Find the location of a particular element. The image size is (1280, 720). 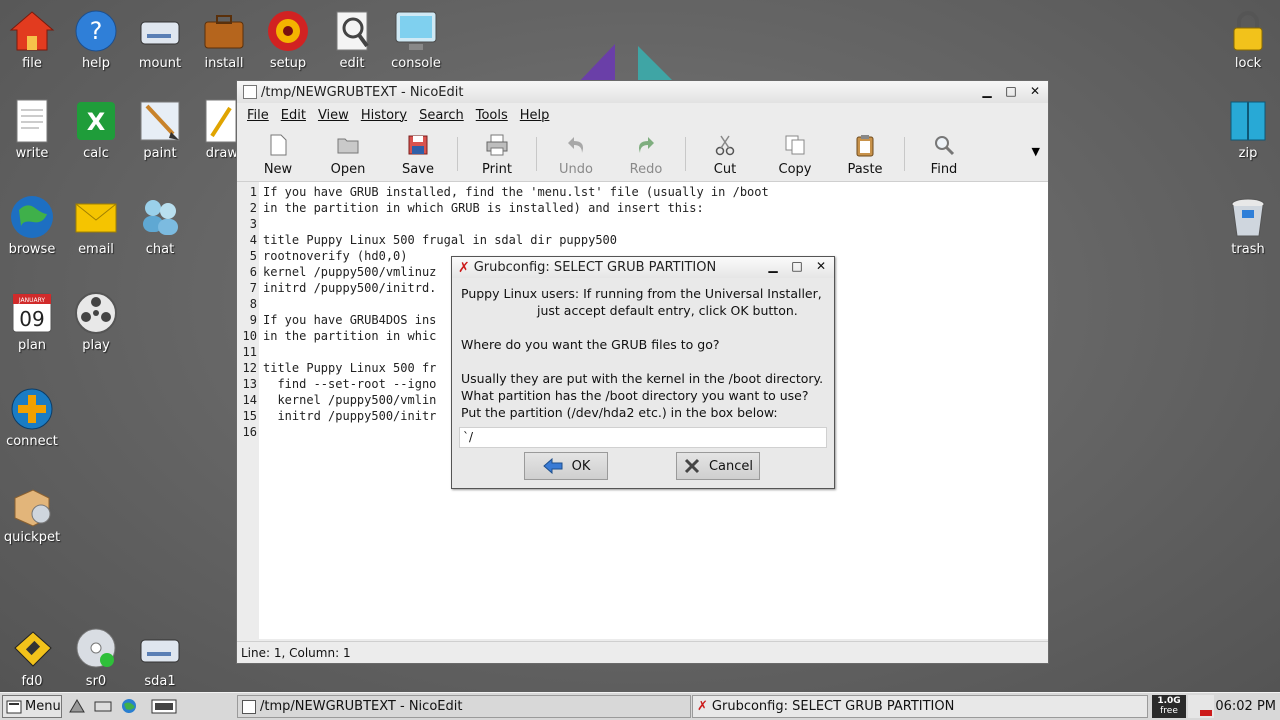

new-button: New is located at coordinates (278, 154).